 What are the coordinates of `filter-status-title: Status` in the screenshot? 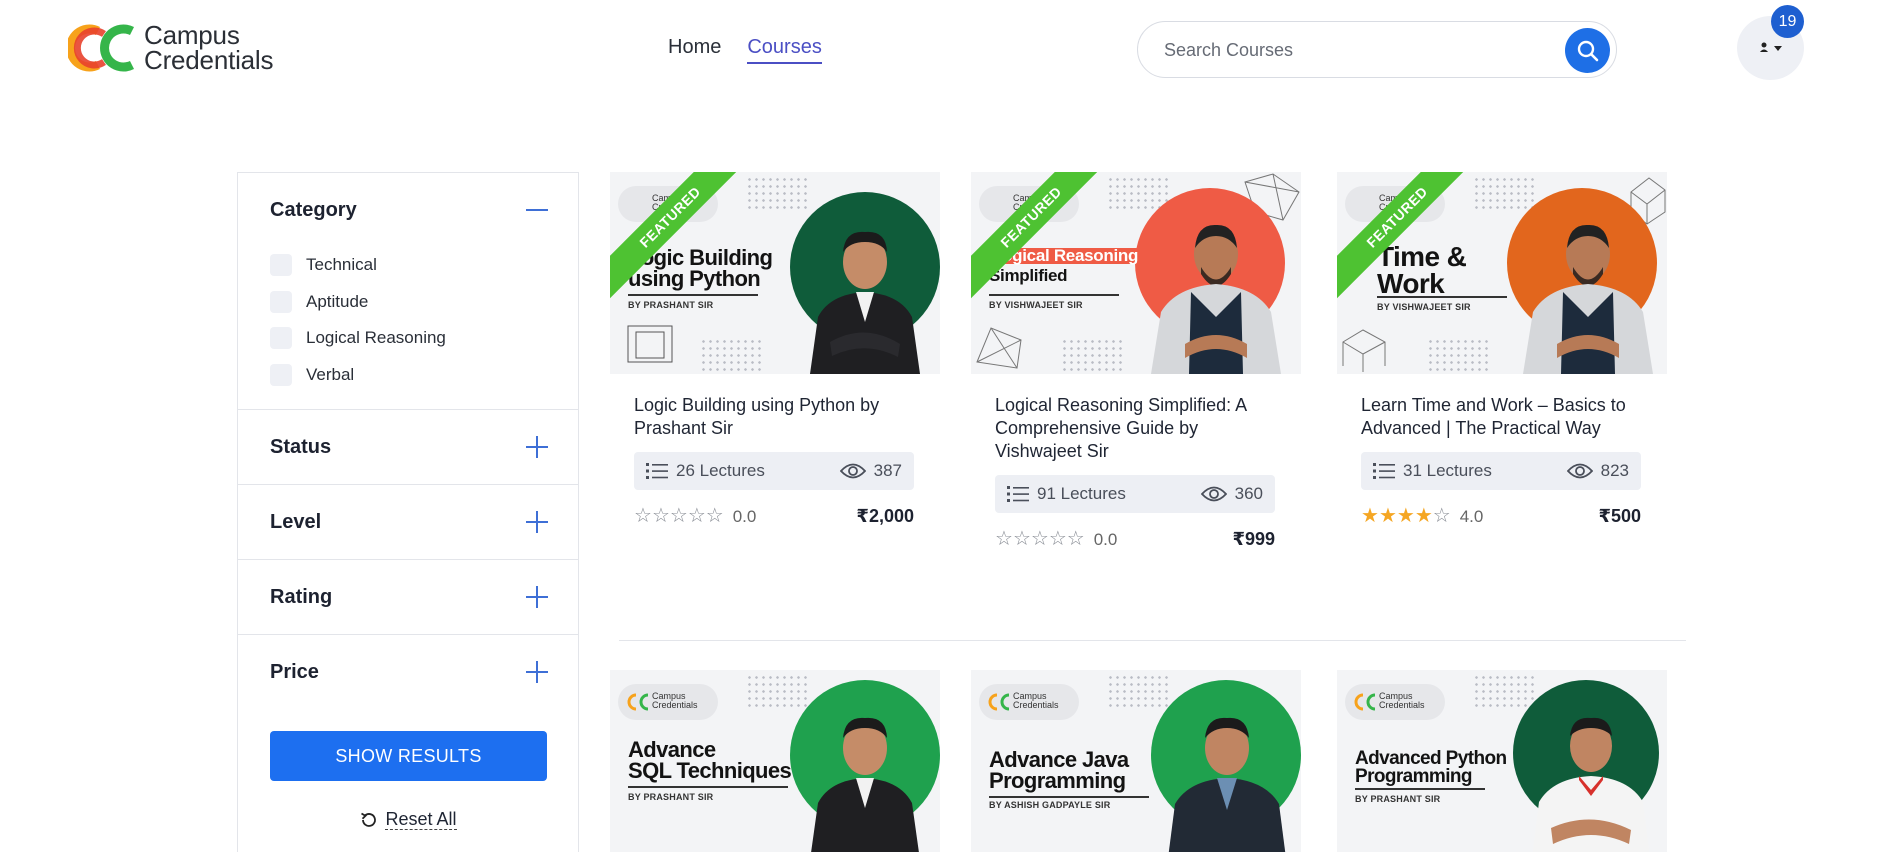 It's located at (301, 446).